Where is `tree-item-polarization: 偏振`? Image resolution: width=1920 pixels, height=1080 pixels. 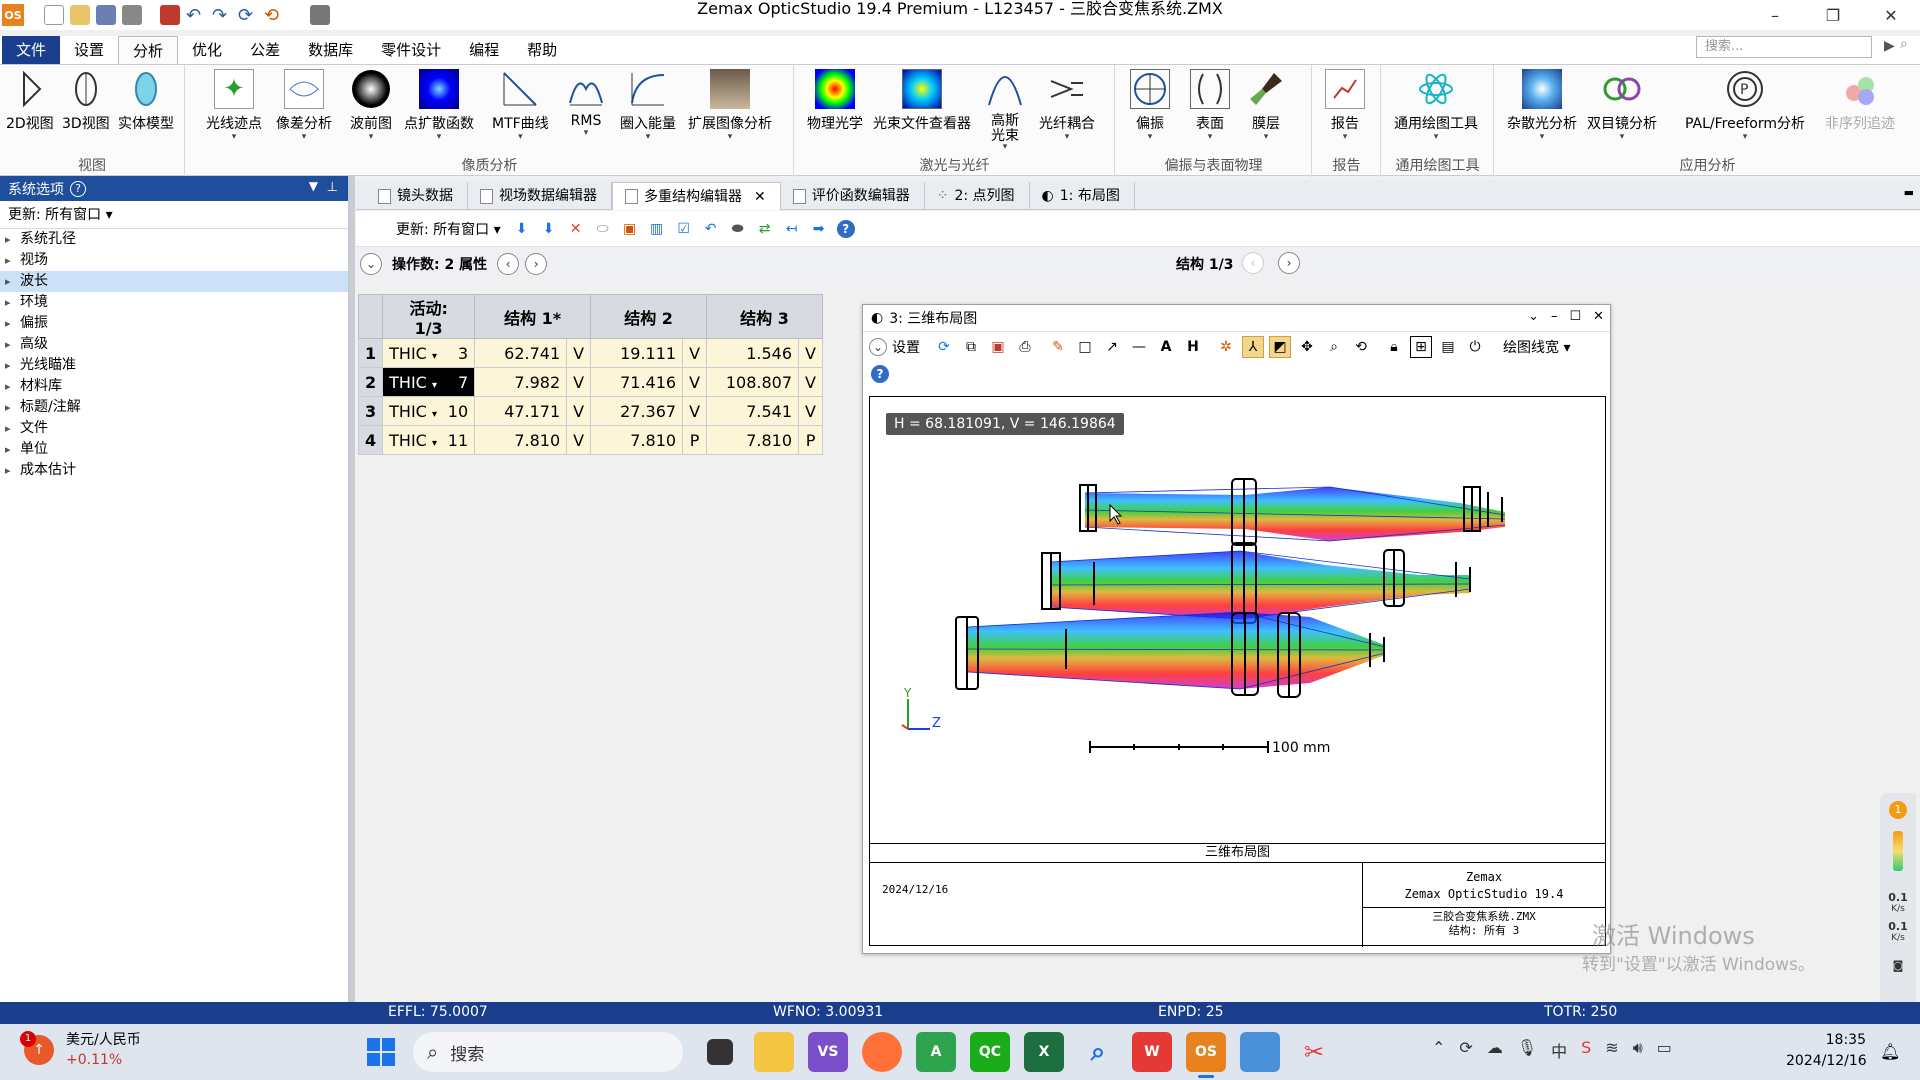
tree-item-polarization: 偏振 is located at coordinates (174, 323).